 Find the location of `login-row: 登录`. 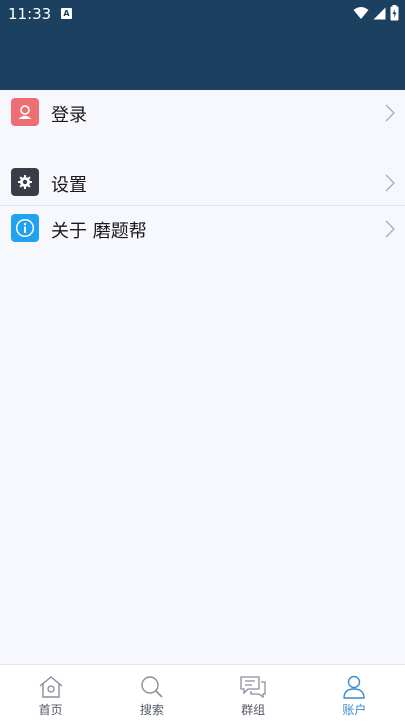

login-row: 登录 is located at coordinates (202, 113).